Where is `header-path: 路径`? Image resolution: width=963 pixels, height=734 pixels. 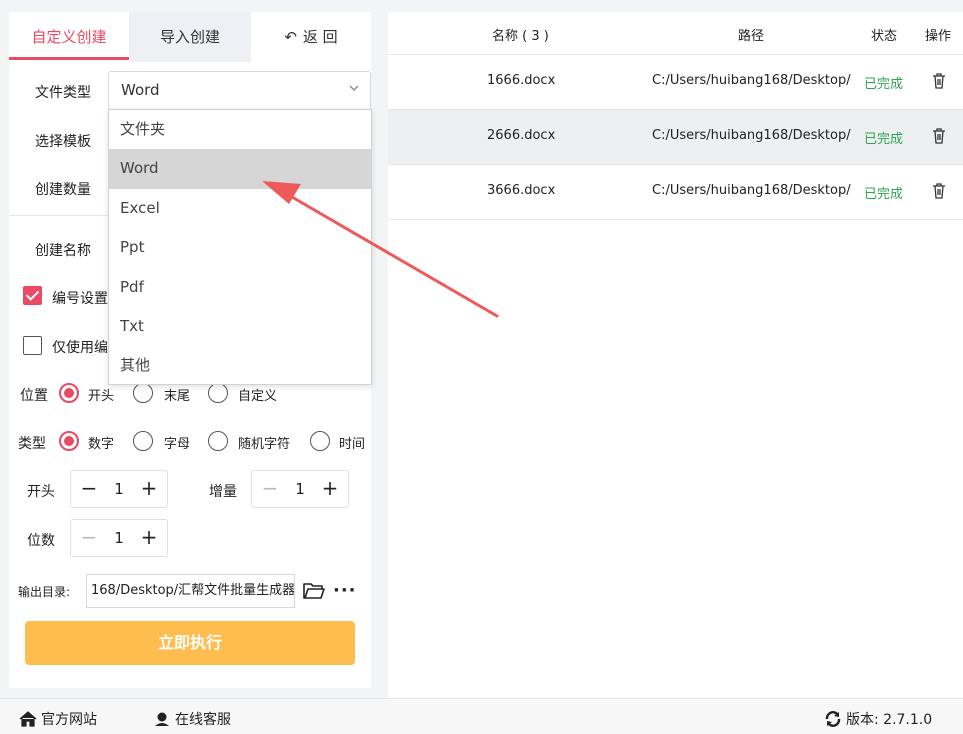 header-path: 路径 is located at coordinates (751, 36).